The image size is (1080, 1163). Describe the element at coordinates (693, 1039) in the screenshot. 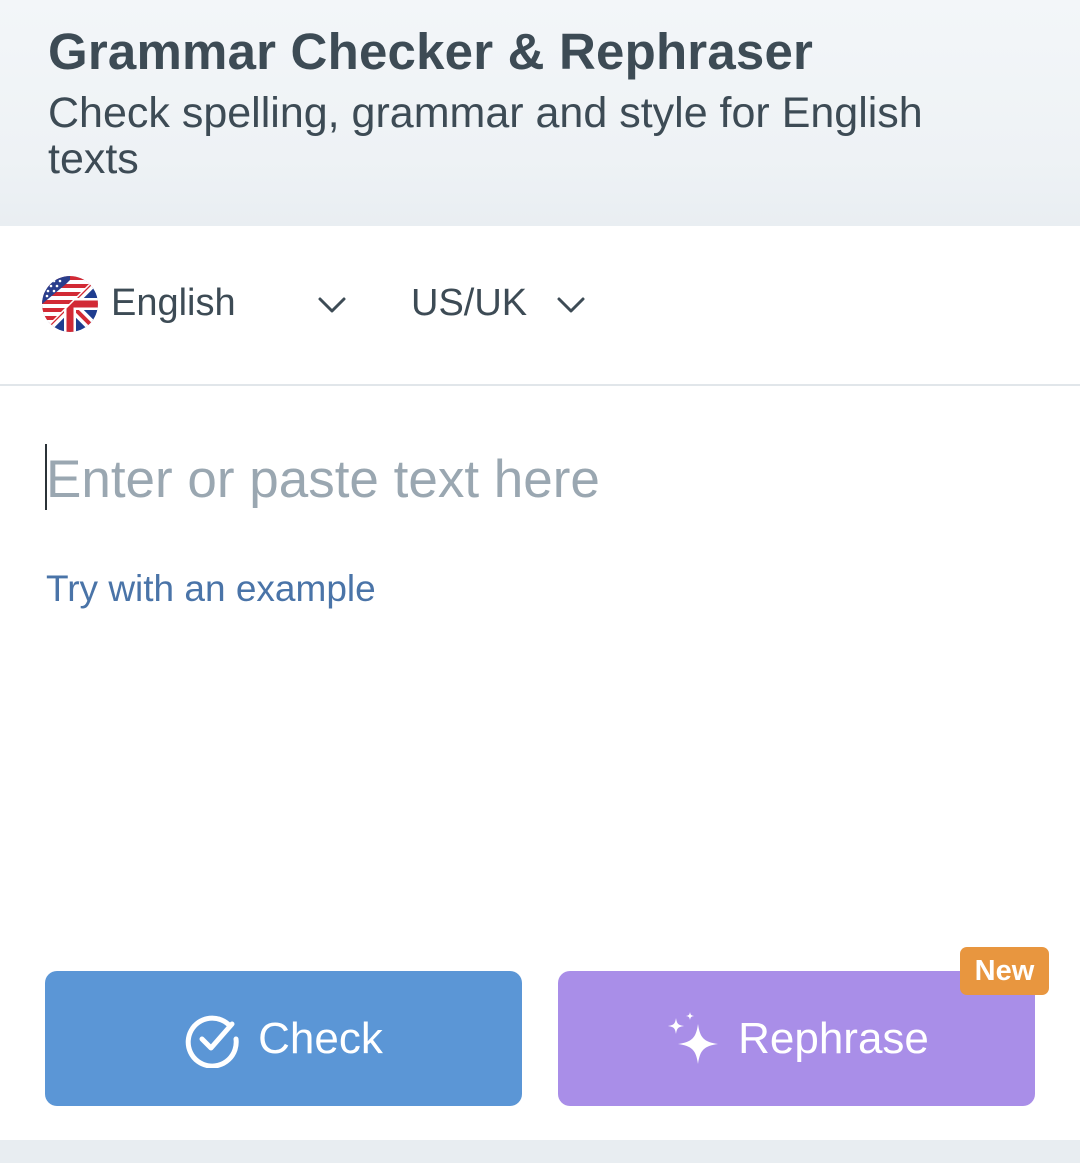

I see `sparkles-icon` at that location.